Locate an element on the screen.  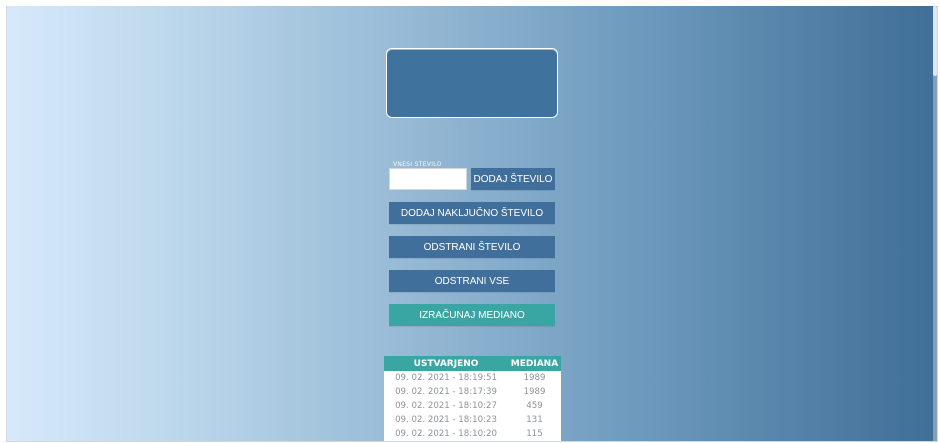
table-row: 09. 02. 2021 - 18:19:51 1989 is located at coordinates (472, 378).